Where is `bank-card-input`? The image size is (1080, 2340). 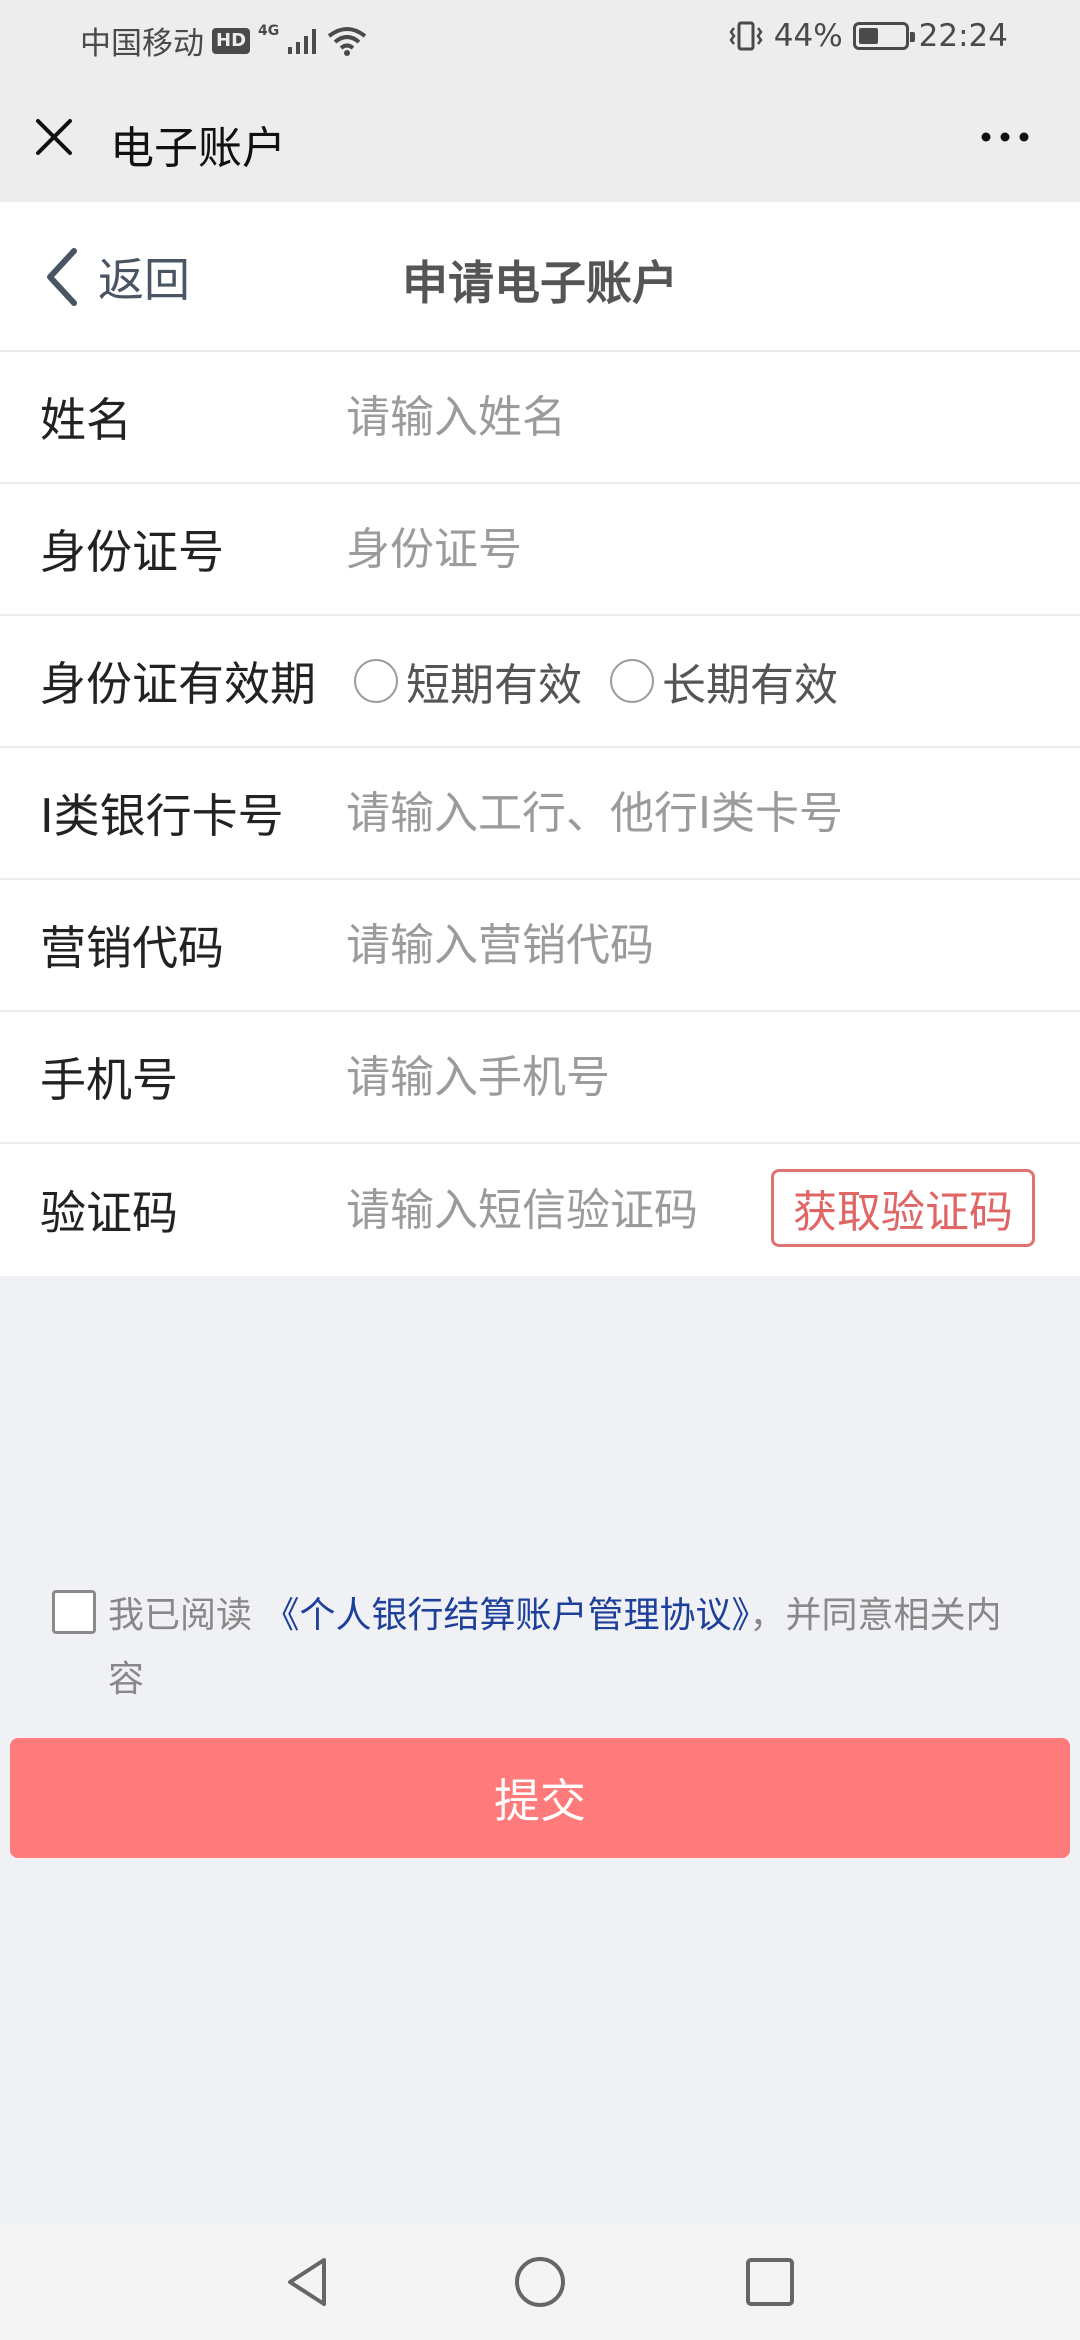 bank-card-input is located at coordinates (703, 813).